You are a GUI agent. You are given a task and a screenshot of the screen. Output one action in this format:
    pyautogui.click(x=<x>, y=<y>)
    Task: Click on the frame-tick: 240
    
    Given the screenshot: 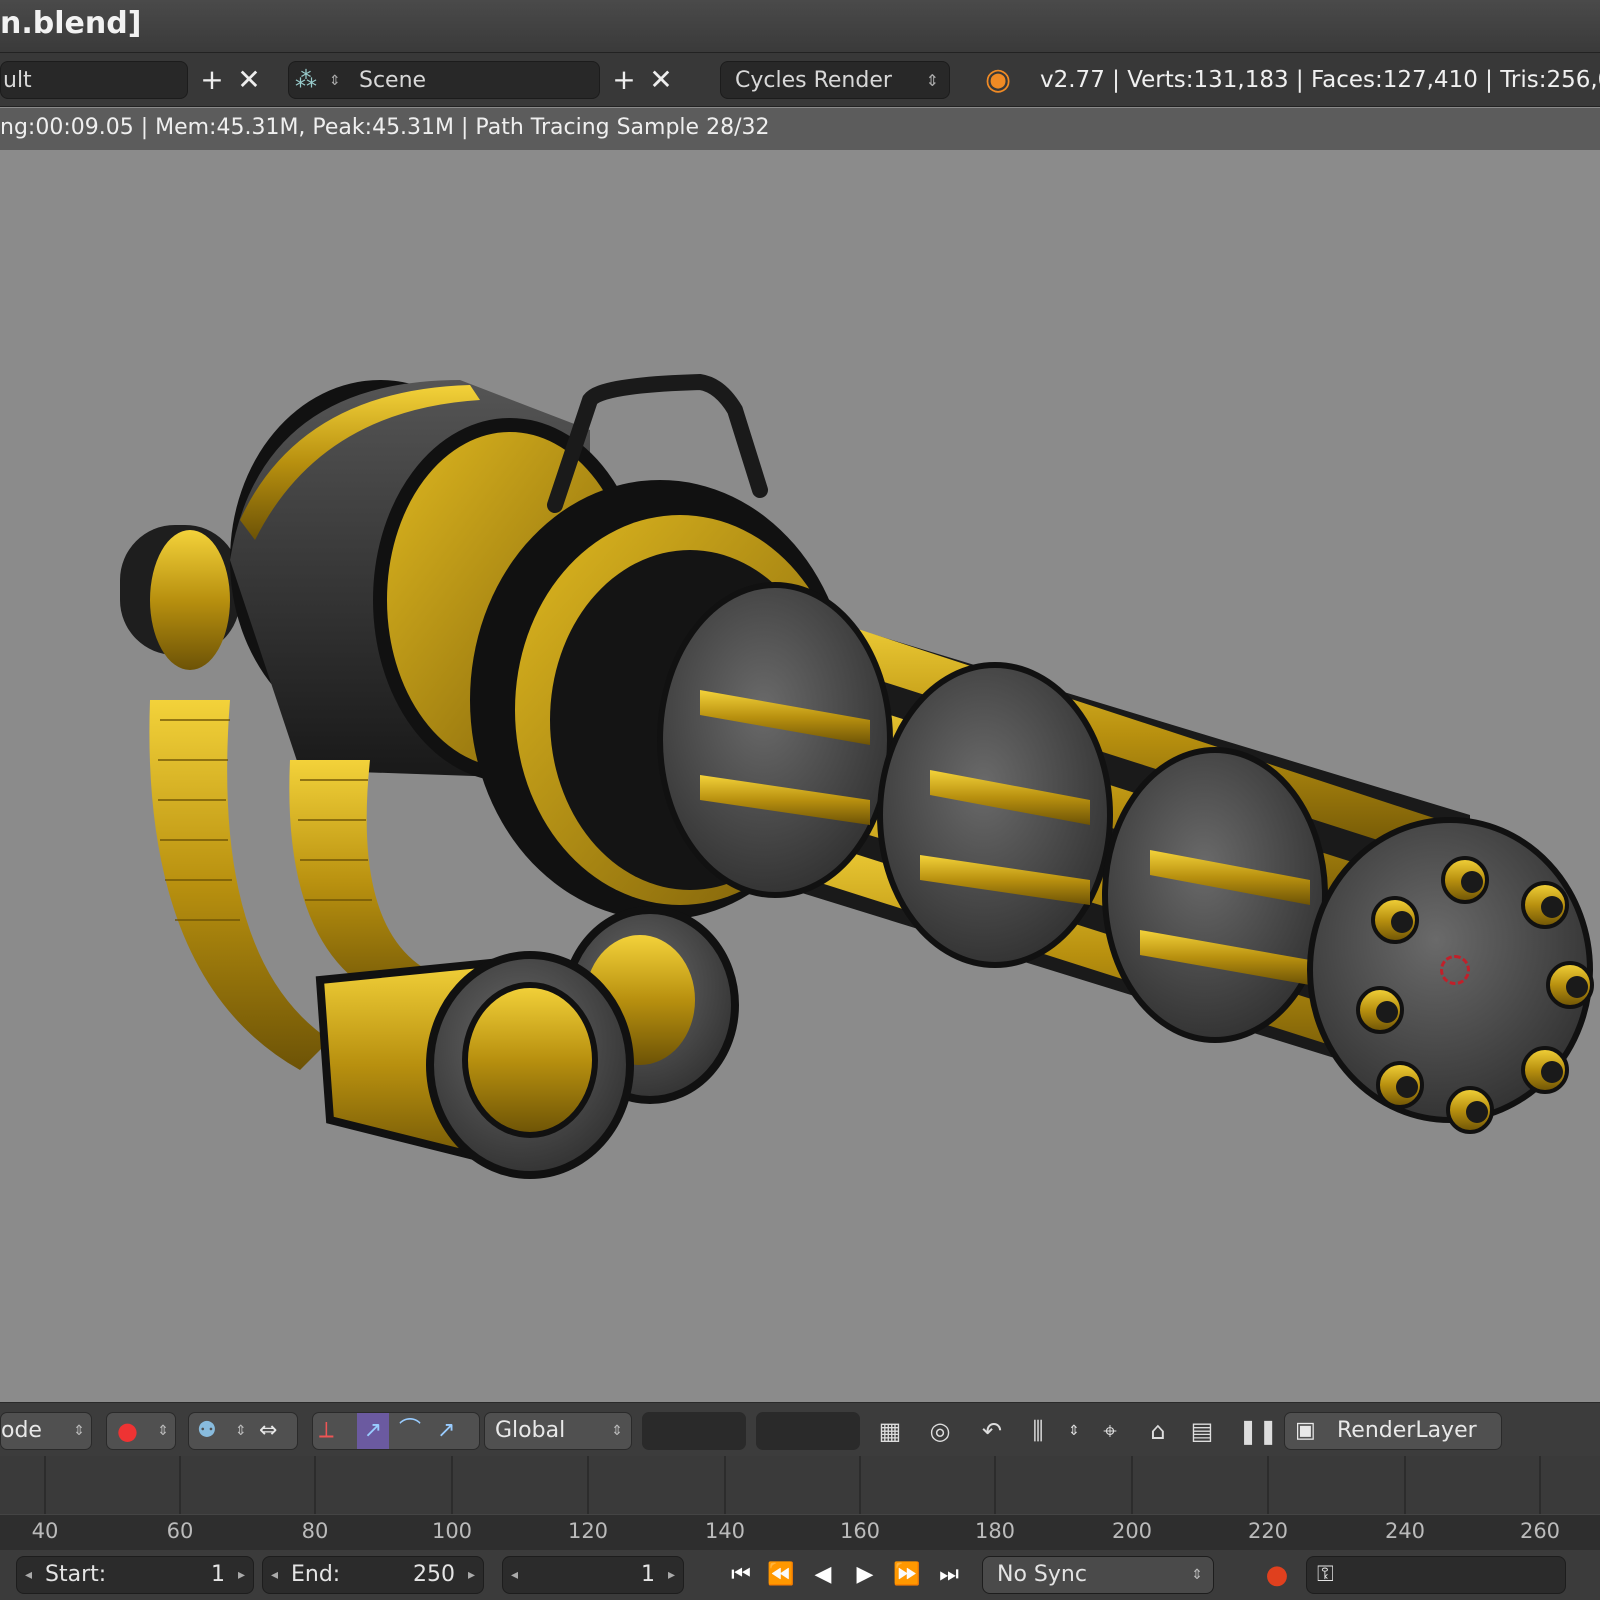 What is the action you would take?
    pyautogui.click(x=1405, y=1531)
    